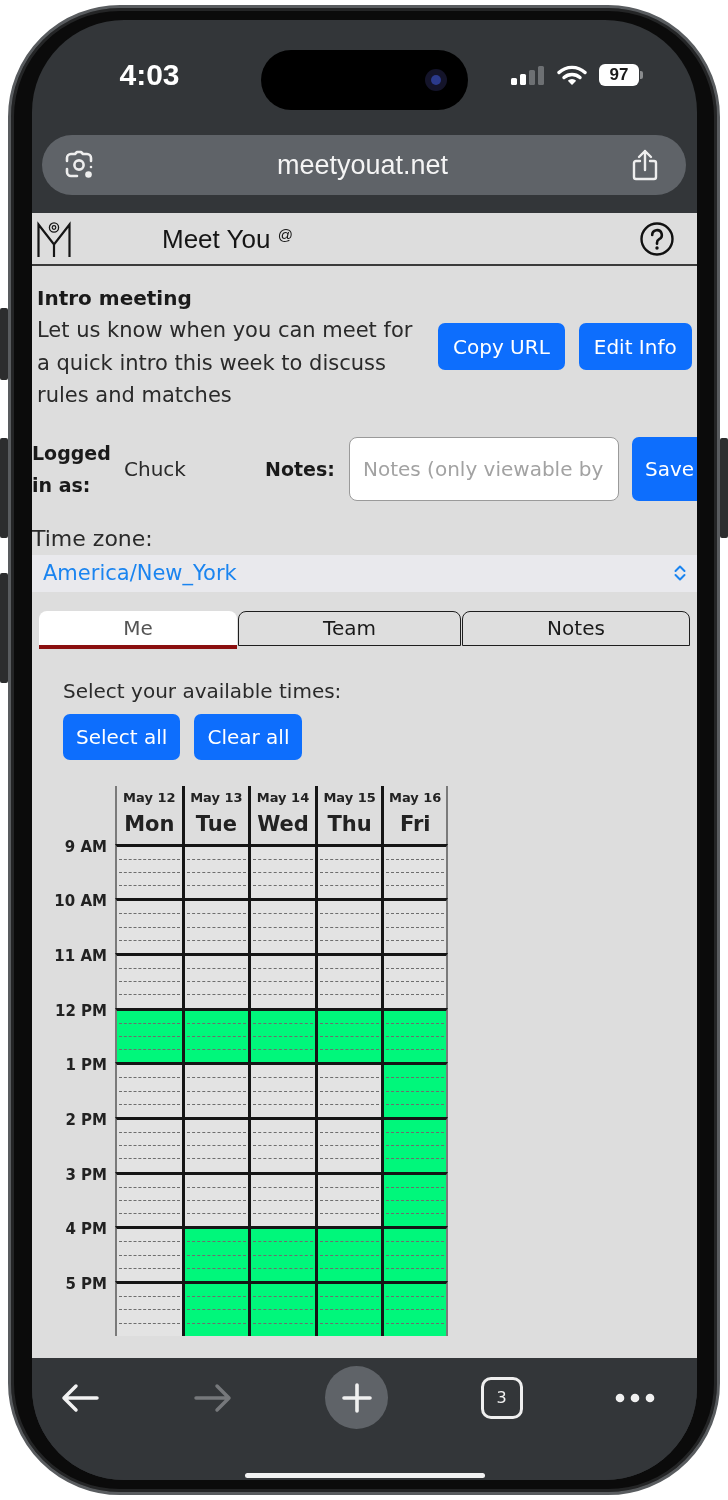 The width and height of the screenshot is (728, 1500). What do you see at coordinates (248, 736) in the screenshot?
I see `clear-all-button: Clear all` at bounding box center [248, 736].